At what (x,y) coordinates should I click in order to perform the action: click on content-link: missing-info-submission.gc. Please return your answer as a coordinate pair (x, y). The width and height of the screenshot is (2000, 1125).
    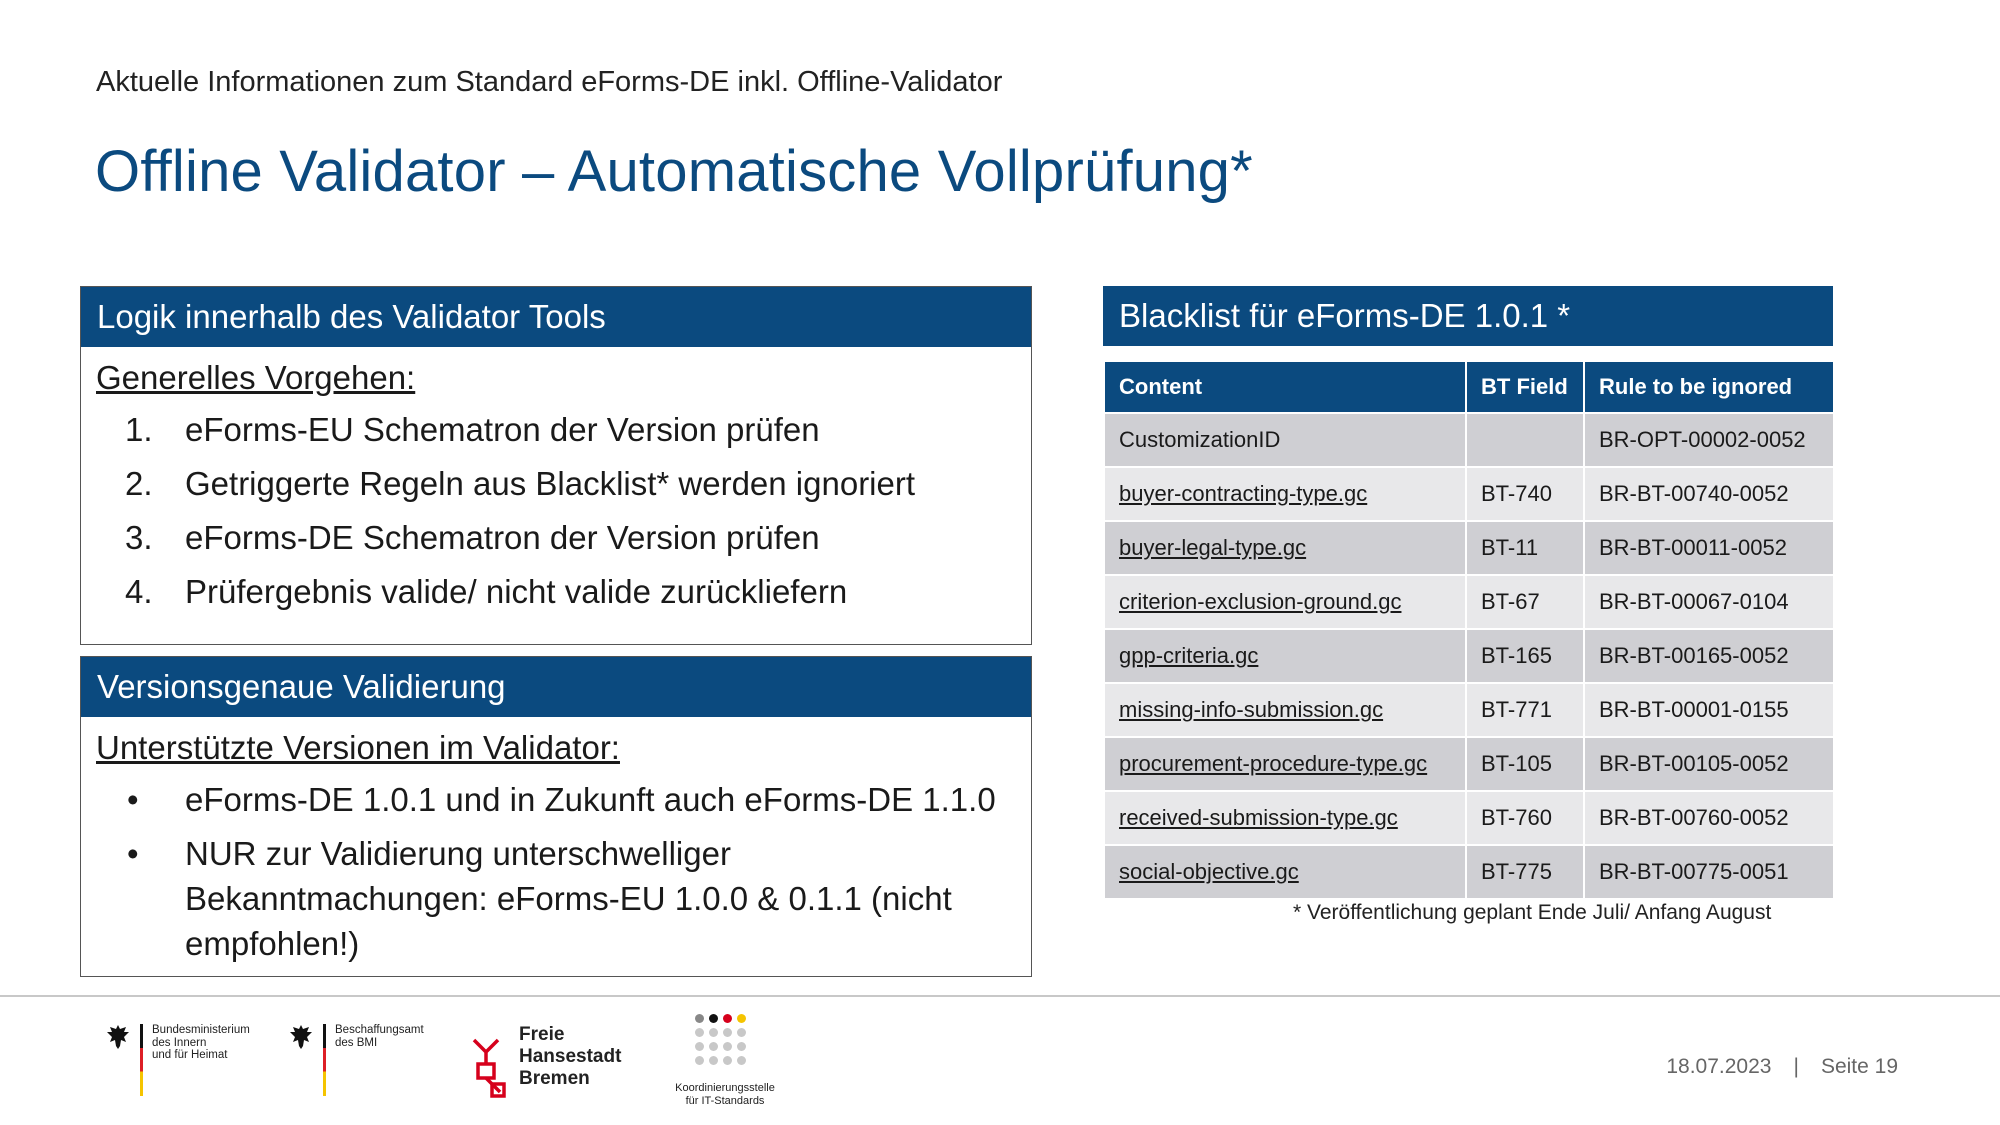
    Looking at the image, I should click on (1285, 710).